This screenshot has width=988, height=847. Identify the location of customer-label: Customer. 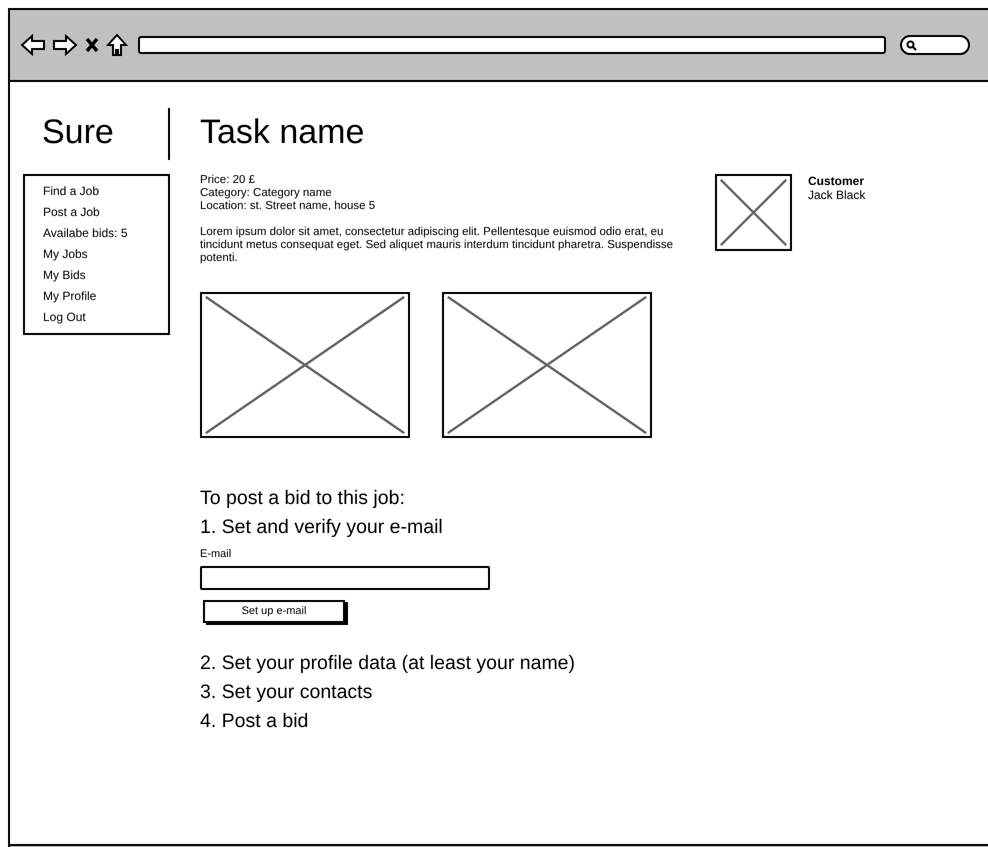
(837, 181).